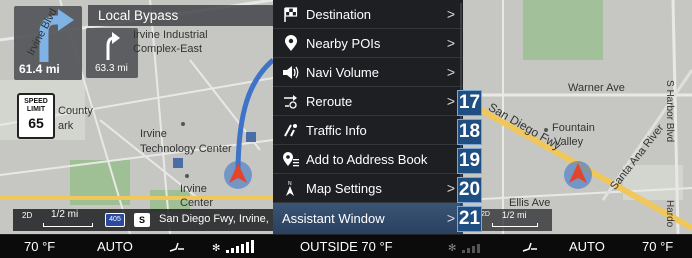  Describe the element at coordinates (573, 128) in the screenshot. I see `map-label: Fountain` at that location.